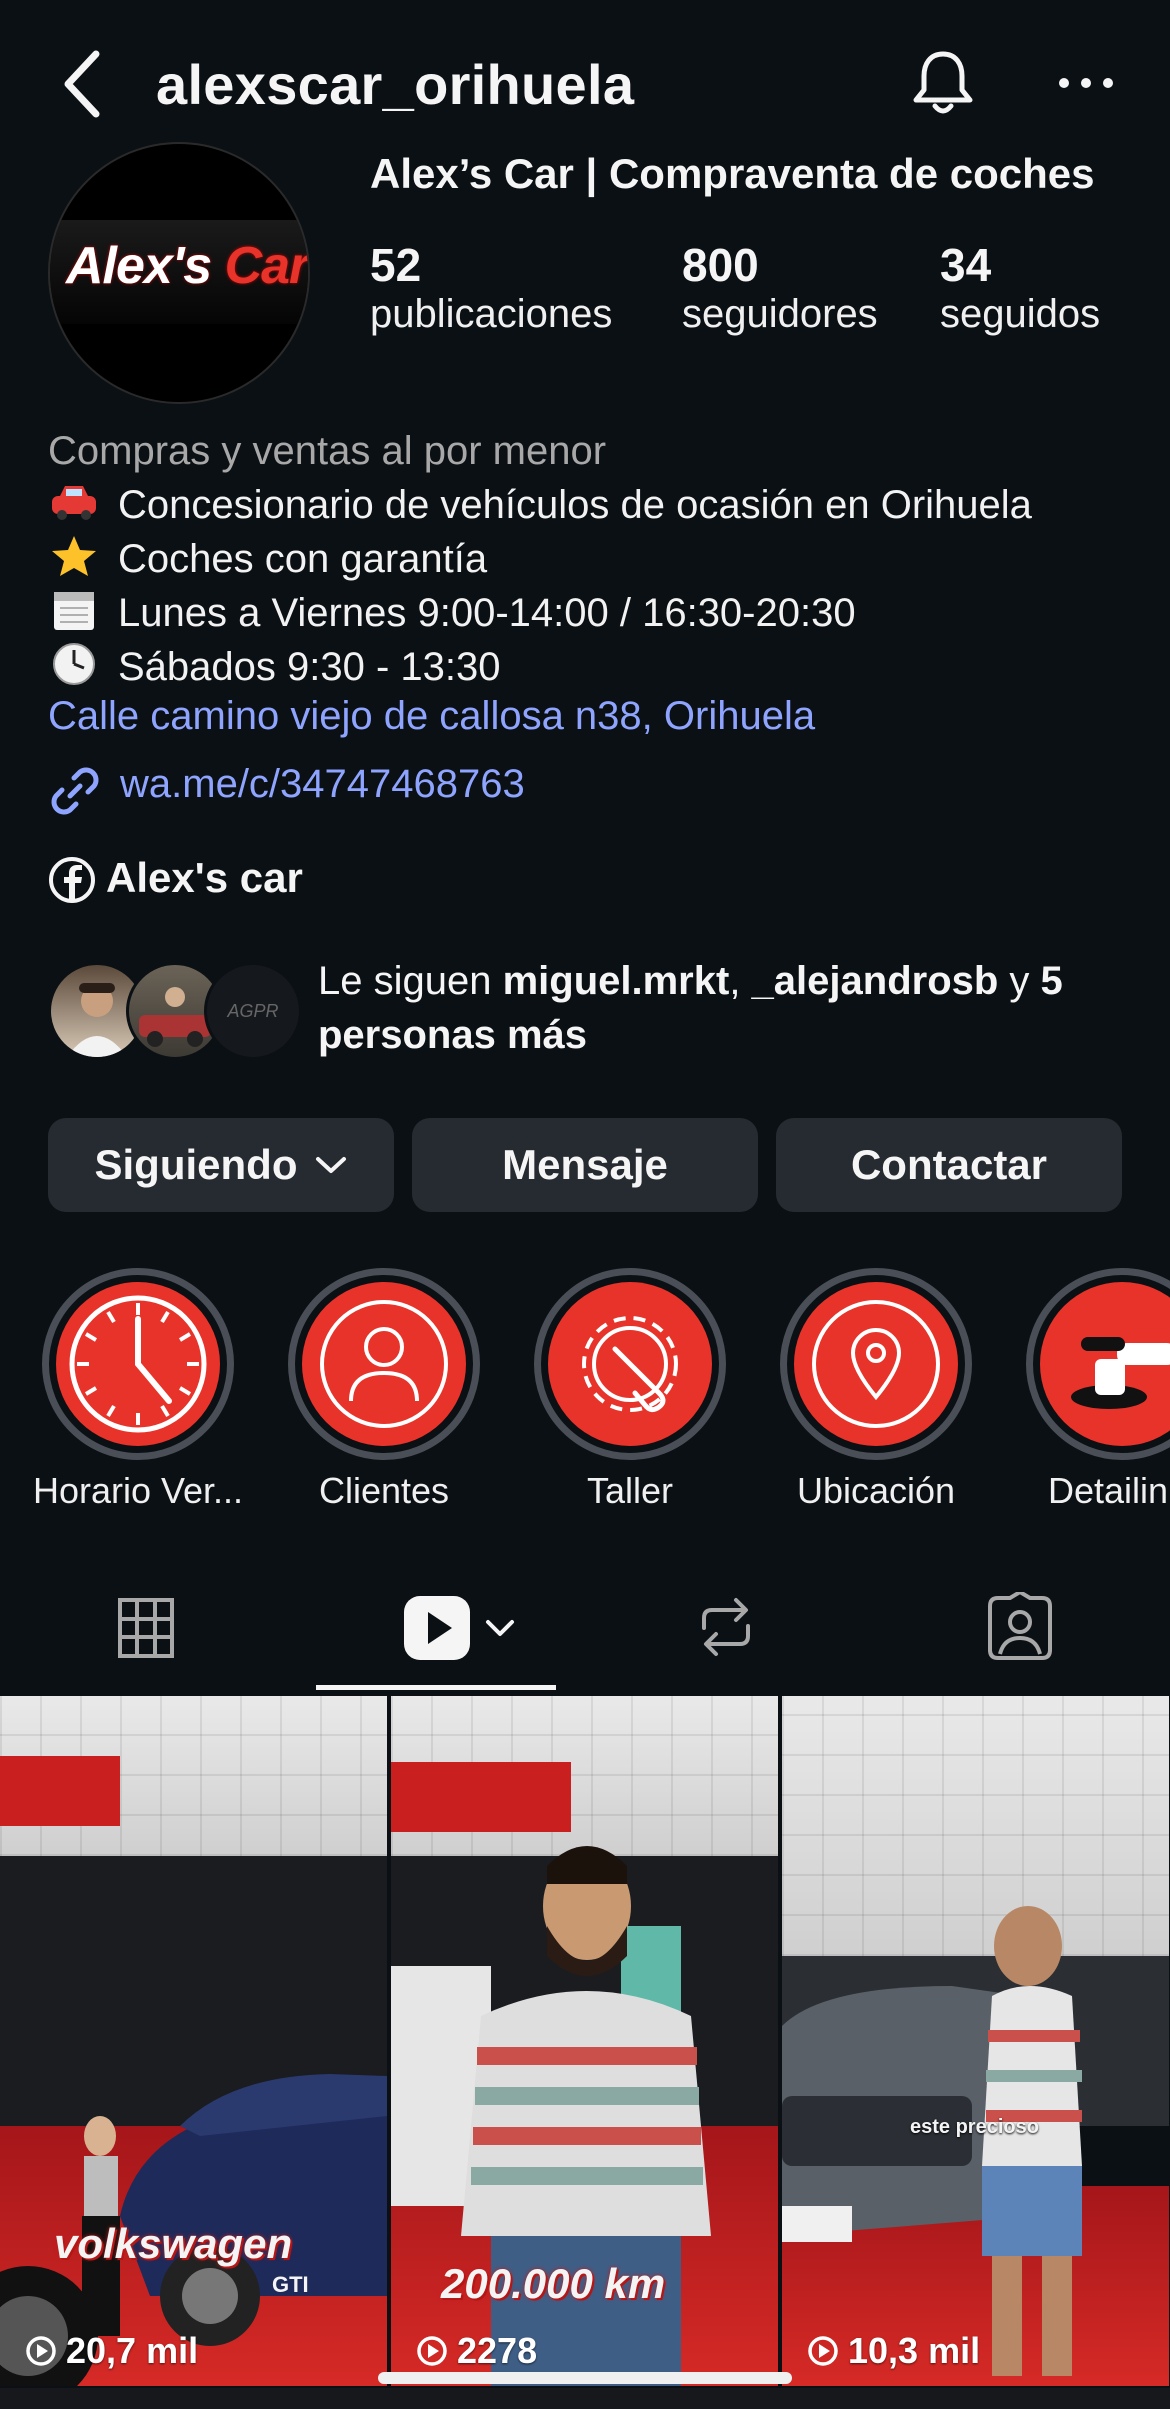  I want to click on back-button, so click(84, 84).